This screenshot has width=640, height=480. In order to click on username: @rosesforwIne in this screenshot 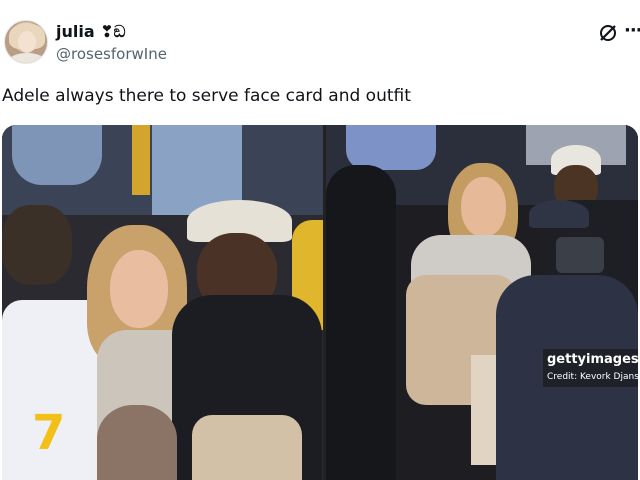, I will do `click(111, 54)`.